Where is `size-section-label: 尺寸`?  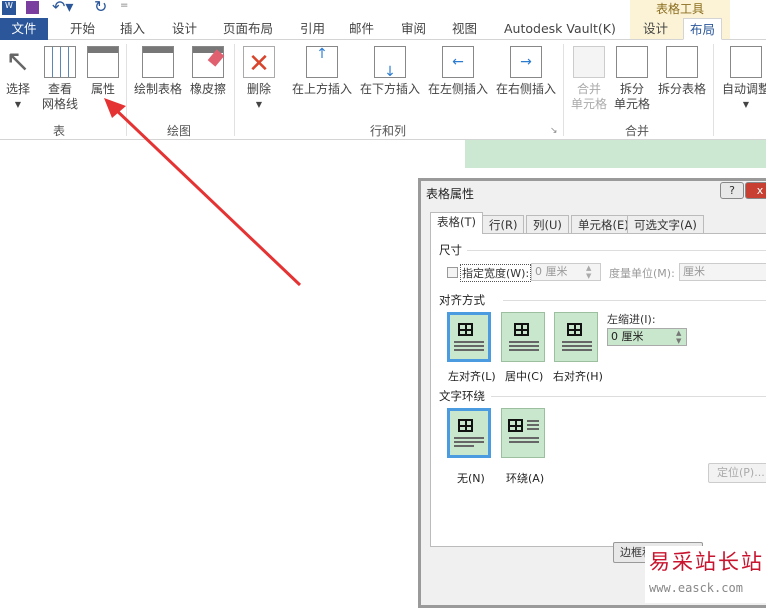 size-section-label: 尺寸 is located at coordinates (450, 250).